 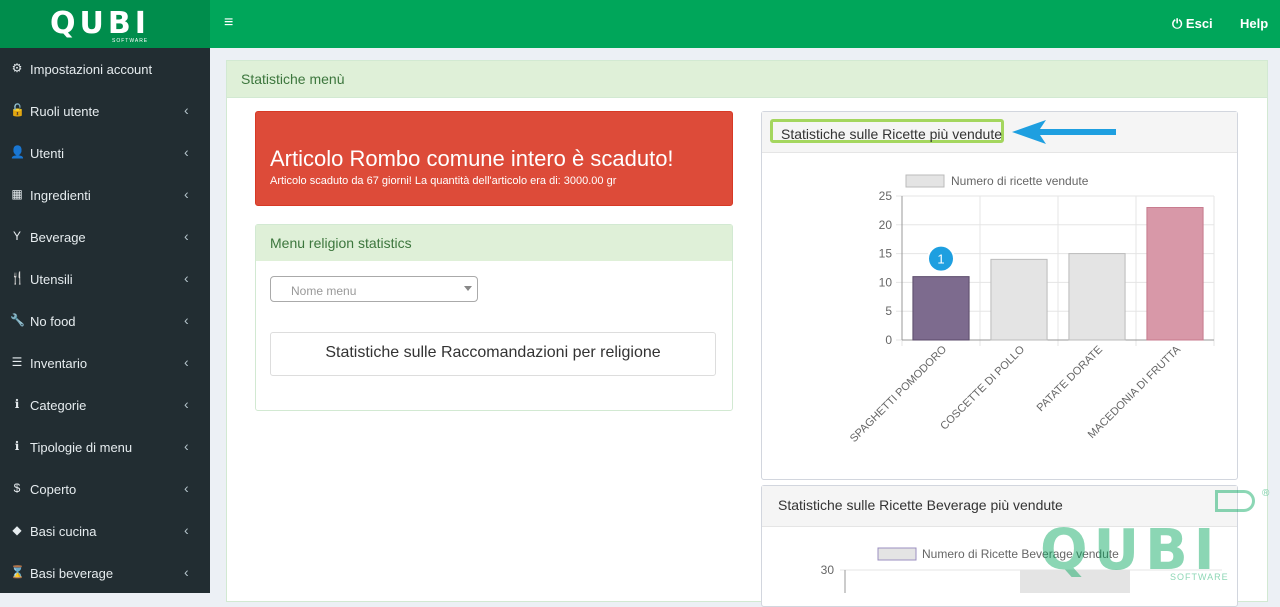 I want to click on menu-toggle-icon: ≡, so click(x=231, y=23).